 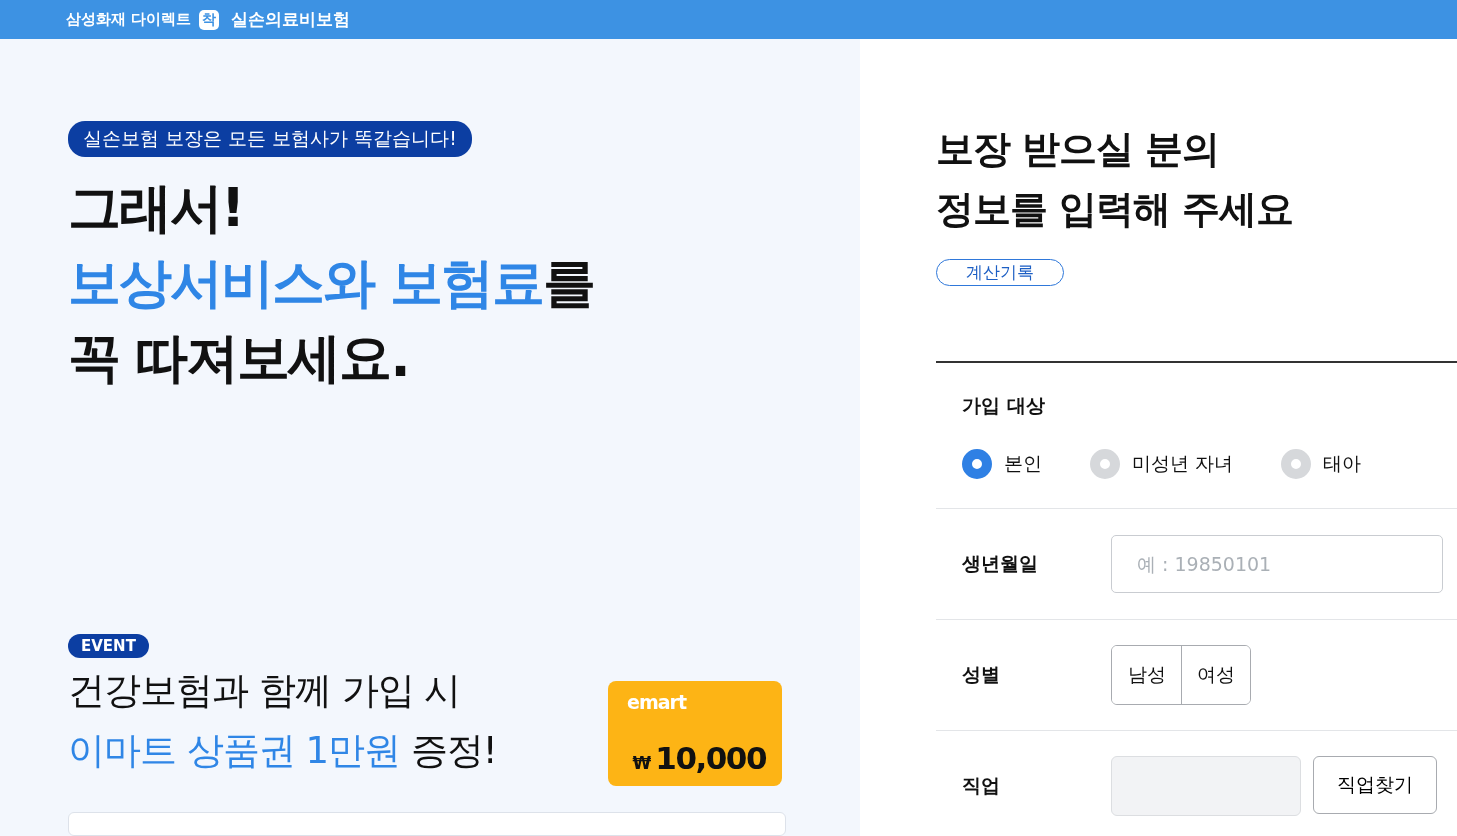 What do you see at coordinates (656, 702) in the screenshot?
I see `gift-card-logo: emart` at bounding box center [656, 702].